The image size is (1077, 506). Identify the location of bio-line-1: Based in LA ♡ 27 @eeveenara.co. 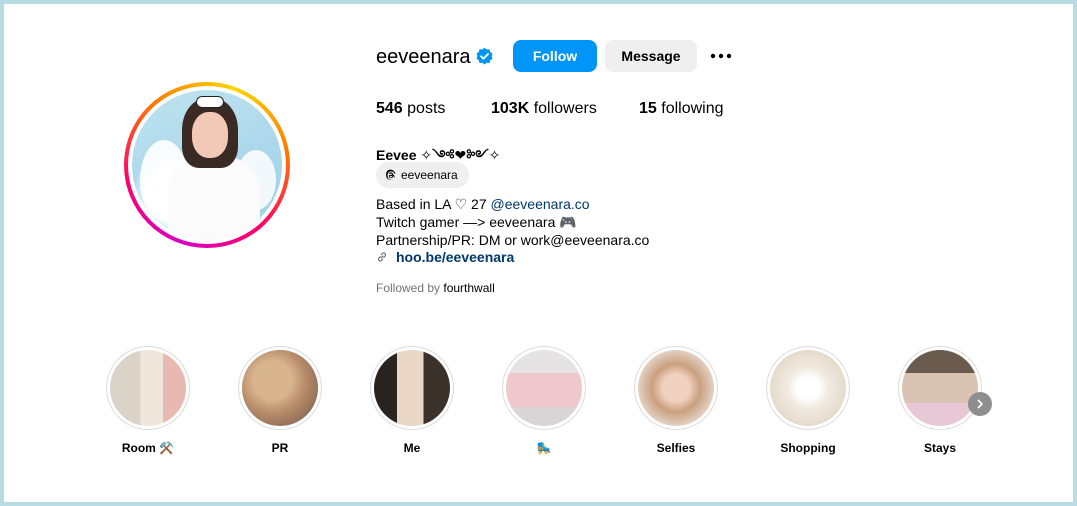
(483, 204).